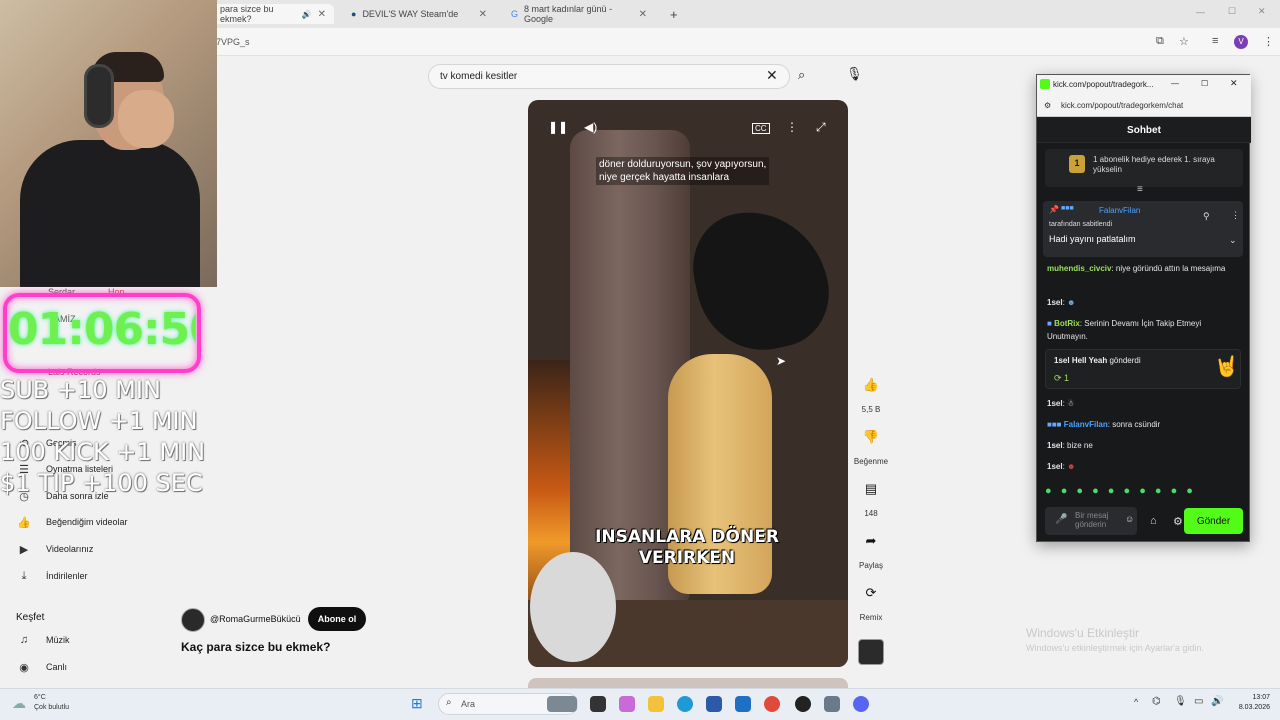 The image size is (1280, 720). Describe the element at coordinates (255, 619) in the screenshot. I see `channel-handle: @RomaGurmeBükücü` at that location.